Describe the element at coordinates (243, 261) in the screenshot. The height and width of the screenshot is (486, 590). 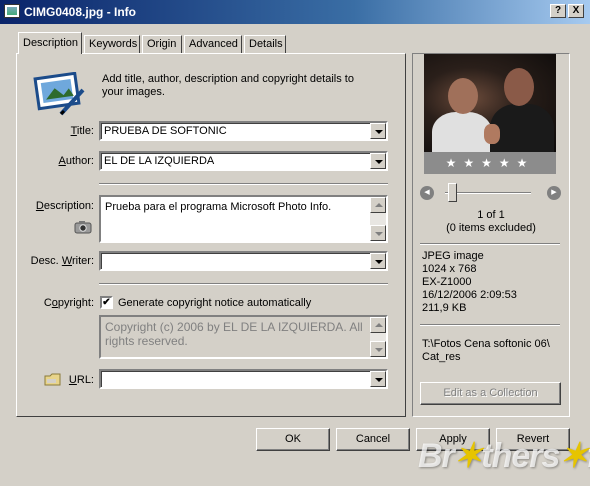
I see `desc-writer-combo` at that location.